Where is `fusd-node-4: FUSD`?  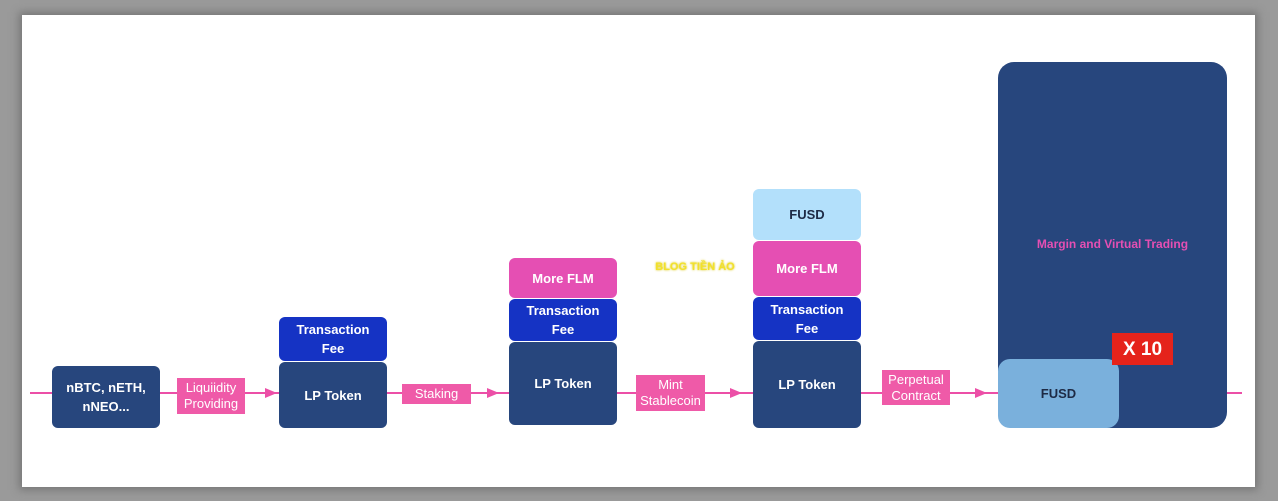
fusd-node-4: FUSD is located at coordinates (1058, 393).